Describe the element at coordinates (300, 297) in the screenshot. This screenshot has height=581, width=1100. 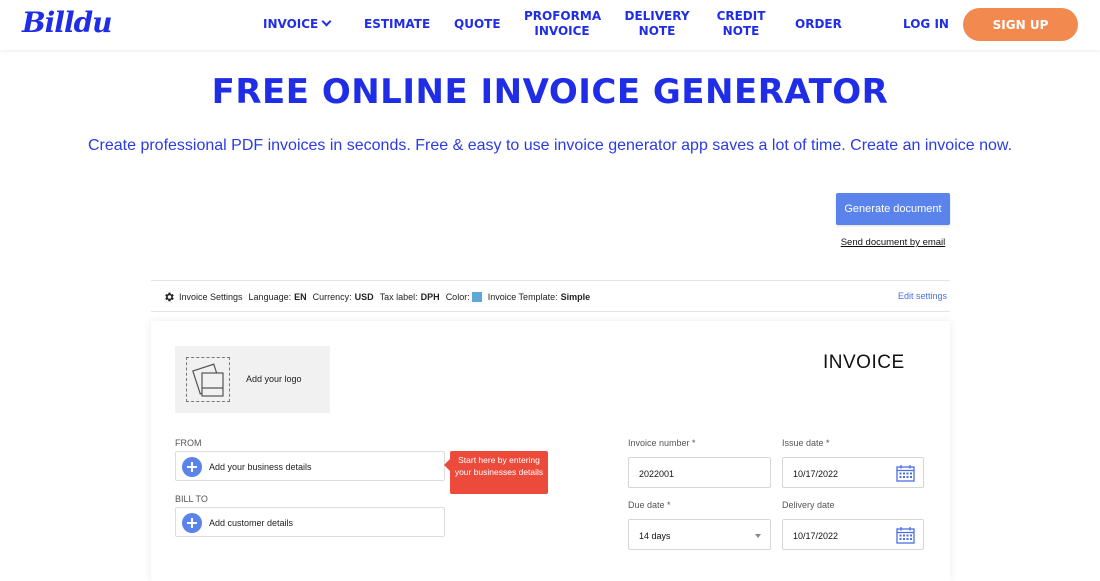
I see `language-value: EN` at that location.